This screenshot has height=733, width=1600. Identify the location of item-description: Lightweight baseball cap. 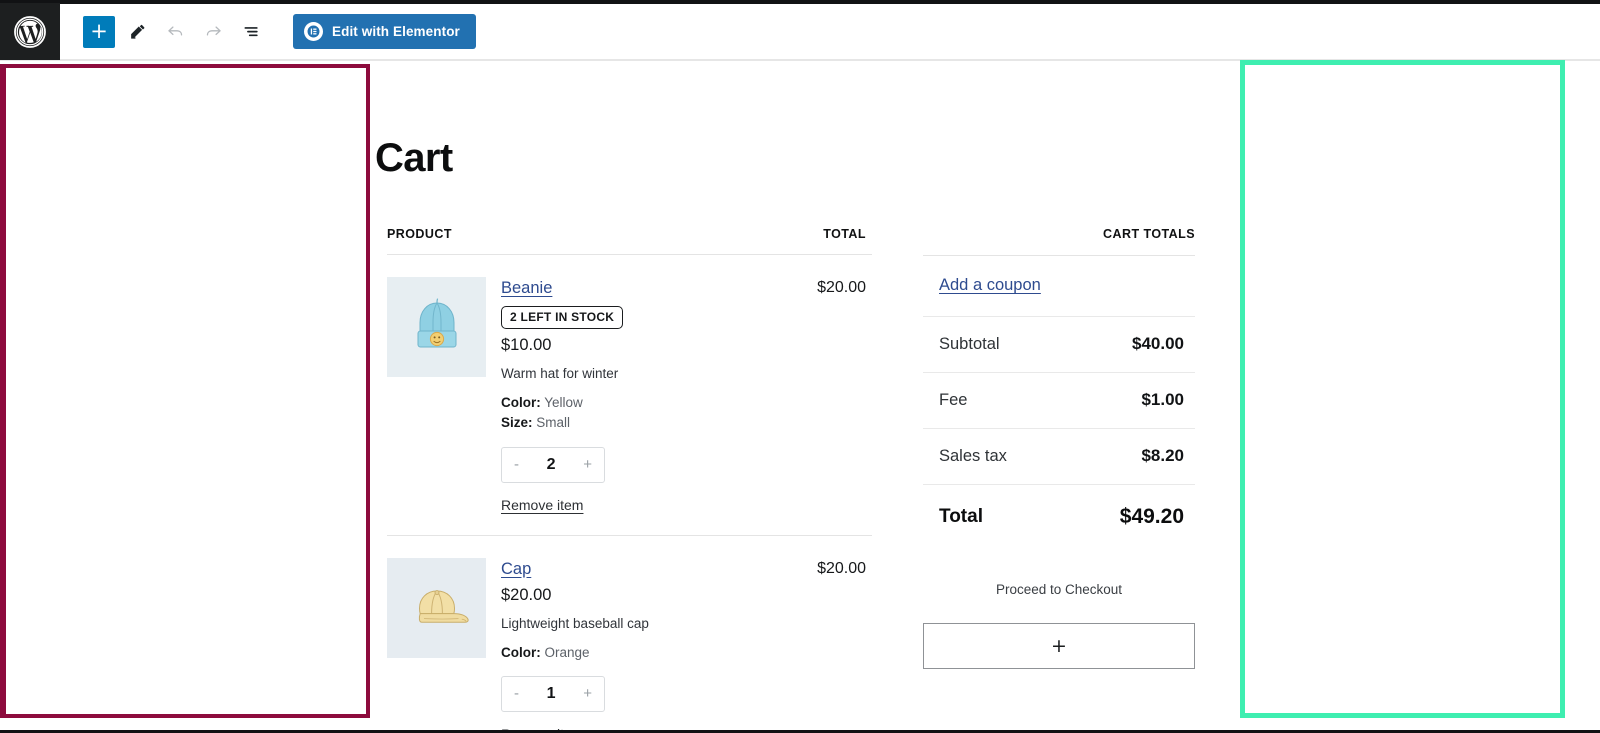
(575, 623).